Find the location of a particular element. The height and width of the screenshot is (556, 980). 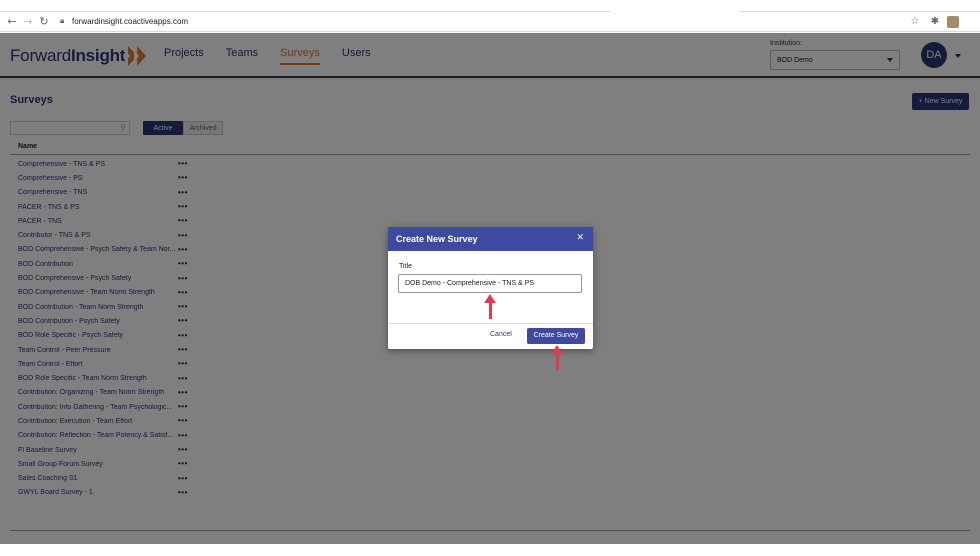

title-field-label: Title is located at coordinates (405, 266).